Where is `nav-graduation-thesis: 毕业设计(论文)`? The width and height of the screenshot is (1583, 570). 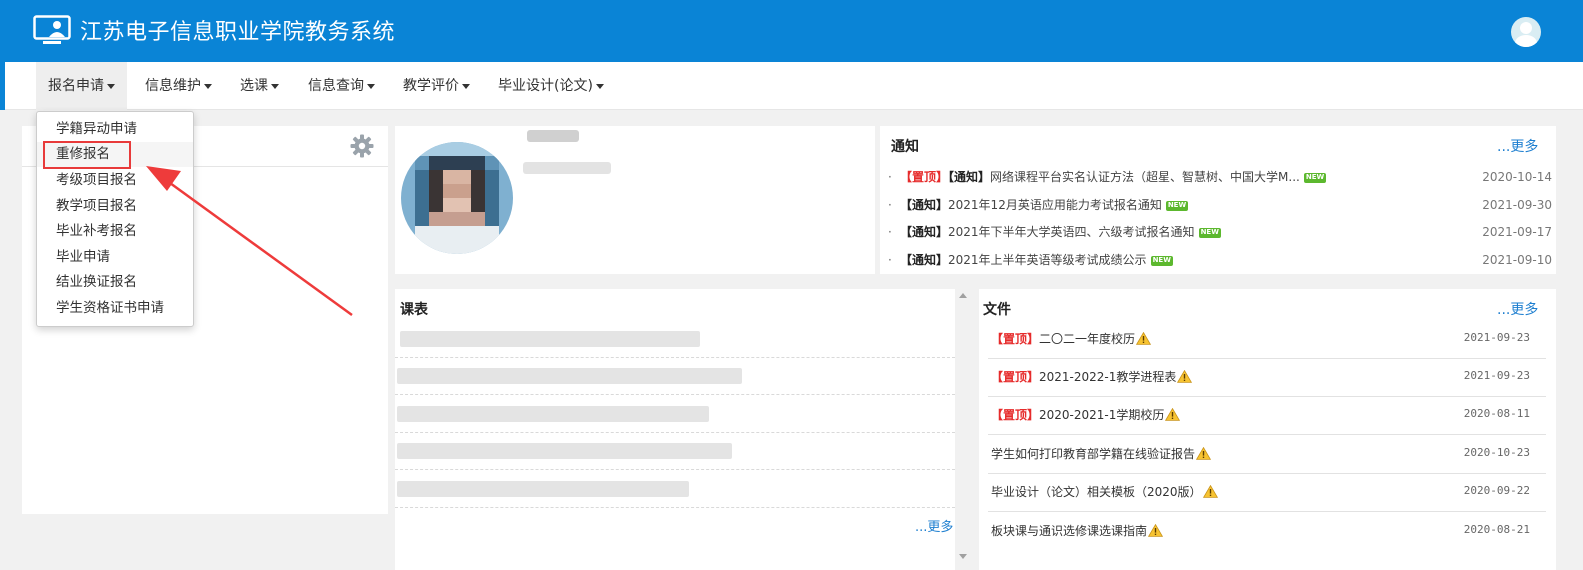 nav-graduation-thesis: 毕业设计(论文) is located at coordinates (551, 86).